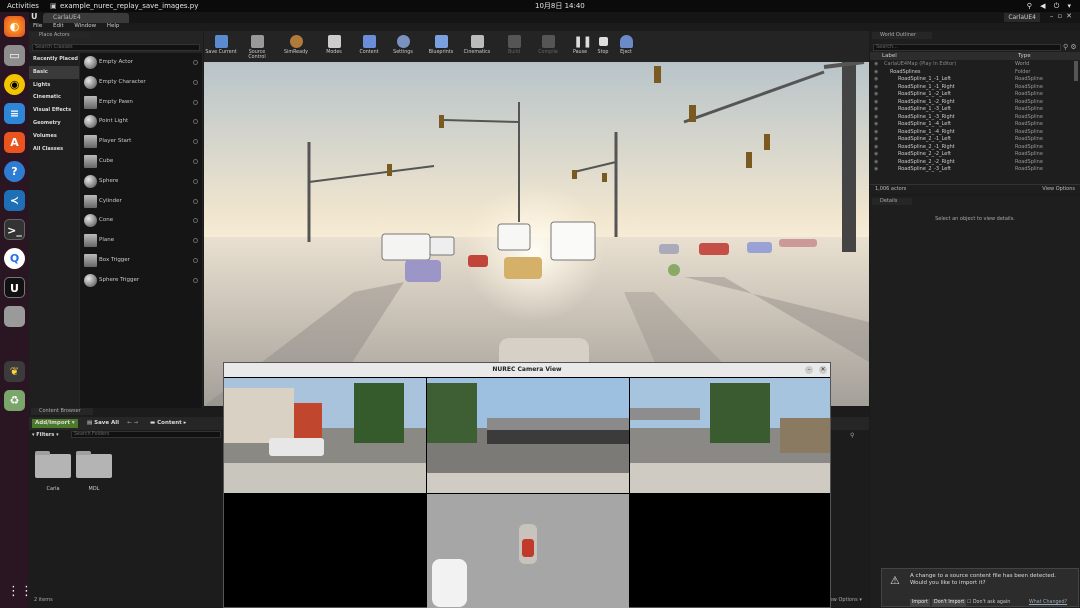 This screenshot has height=608, width=1080. What do you see at coordinates (920, 602) in the screenshot?
I see `import-button: Import` at bounding box center [920, 602].